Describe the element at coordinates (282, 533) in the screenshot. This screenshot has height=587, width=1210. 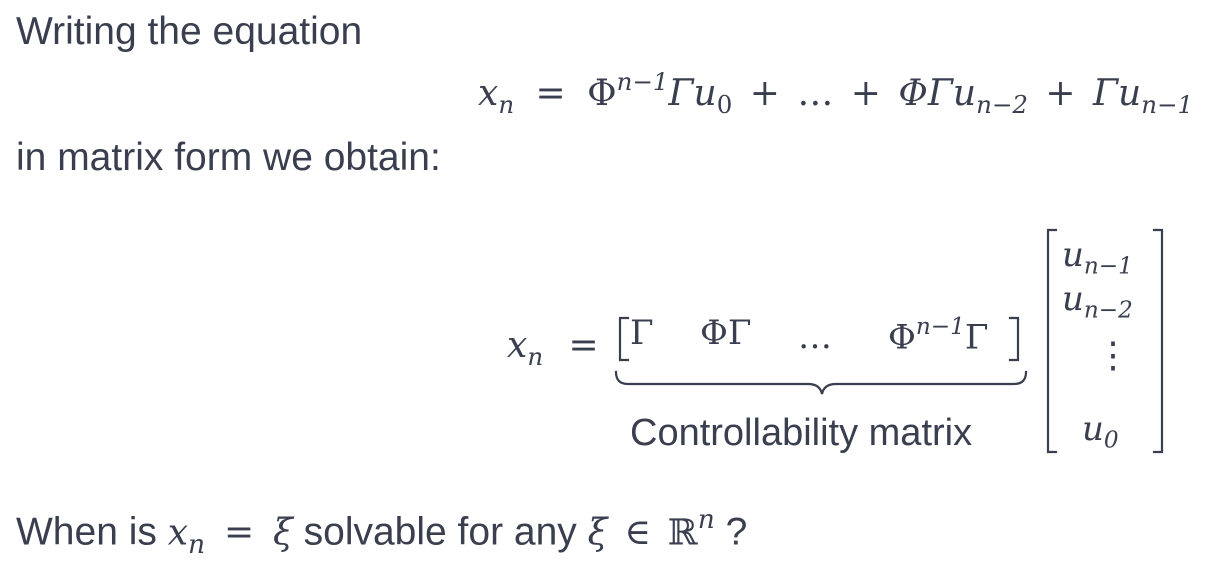
I see `question-xi: ξ` at that location.